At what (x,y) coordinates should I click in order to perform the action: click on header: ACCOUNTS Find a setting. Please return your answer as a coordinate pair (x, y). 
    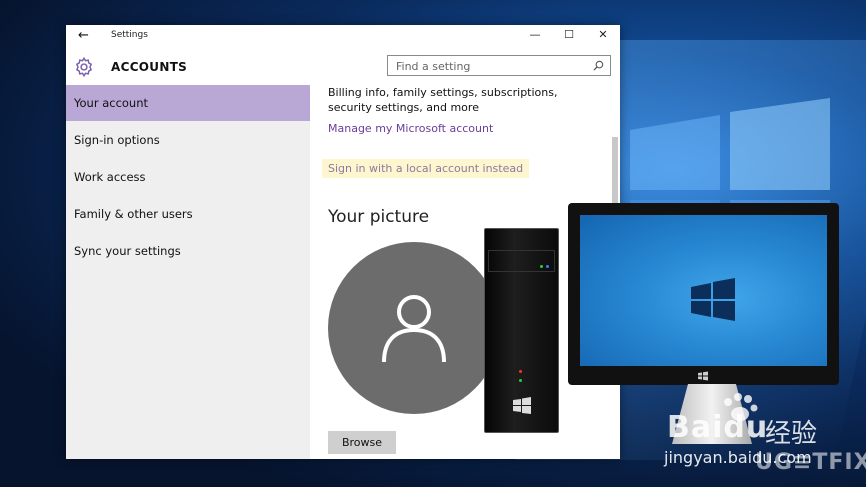
    Looking at the image, I should click on (343, 68).